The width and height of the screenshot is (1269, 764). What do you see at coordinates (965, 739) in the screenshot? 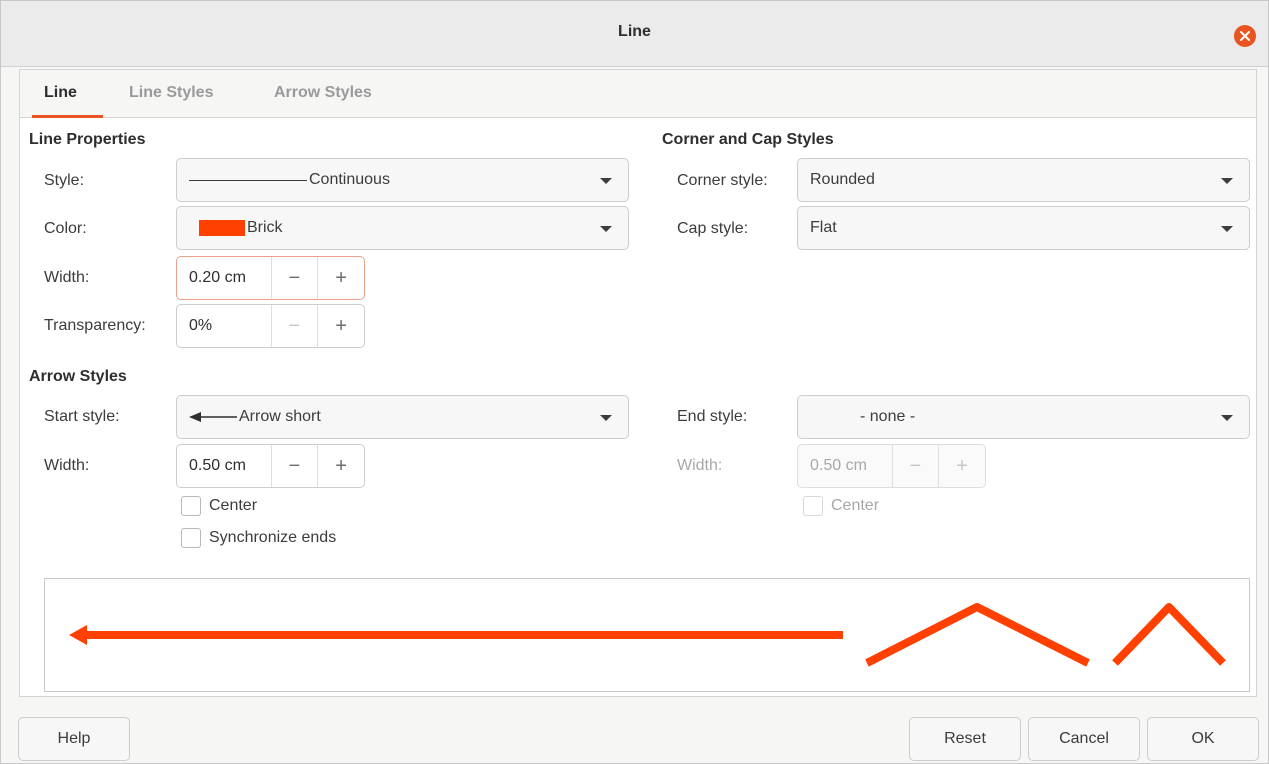
I see `reset-button: Reset` at bounding box center [965, 739].